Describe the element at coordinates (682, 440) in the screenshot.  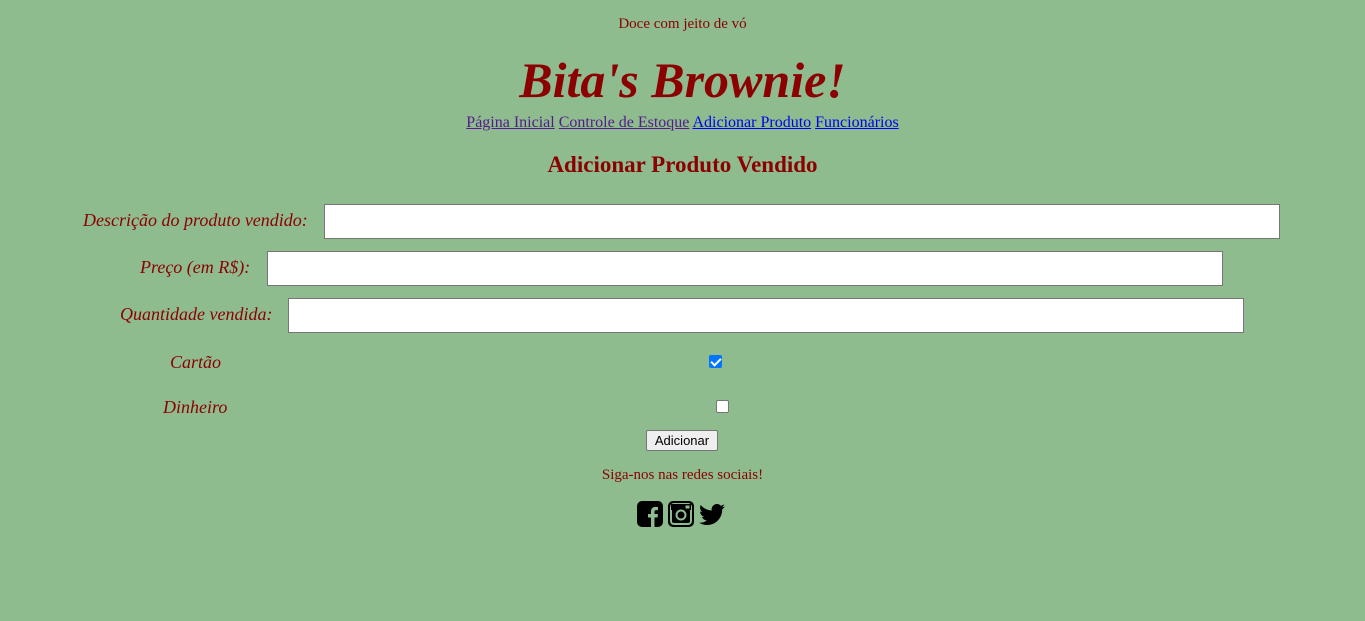
I see `add-button: Adicionar` at that location.